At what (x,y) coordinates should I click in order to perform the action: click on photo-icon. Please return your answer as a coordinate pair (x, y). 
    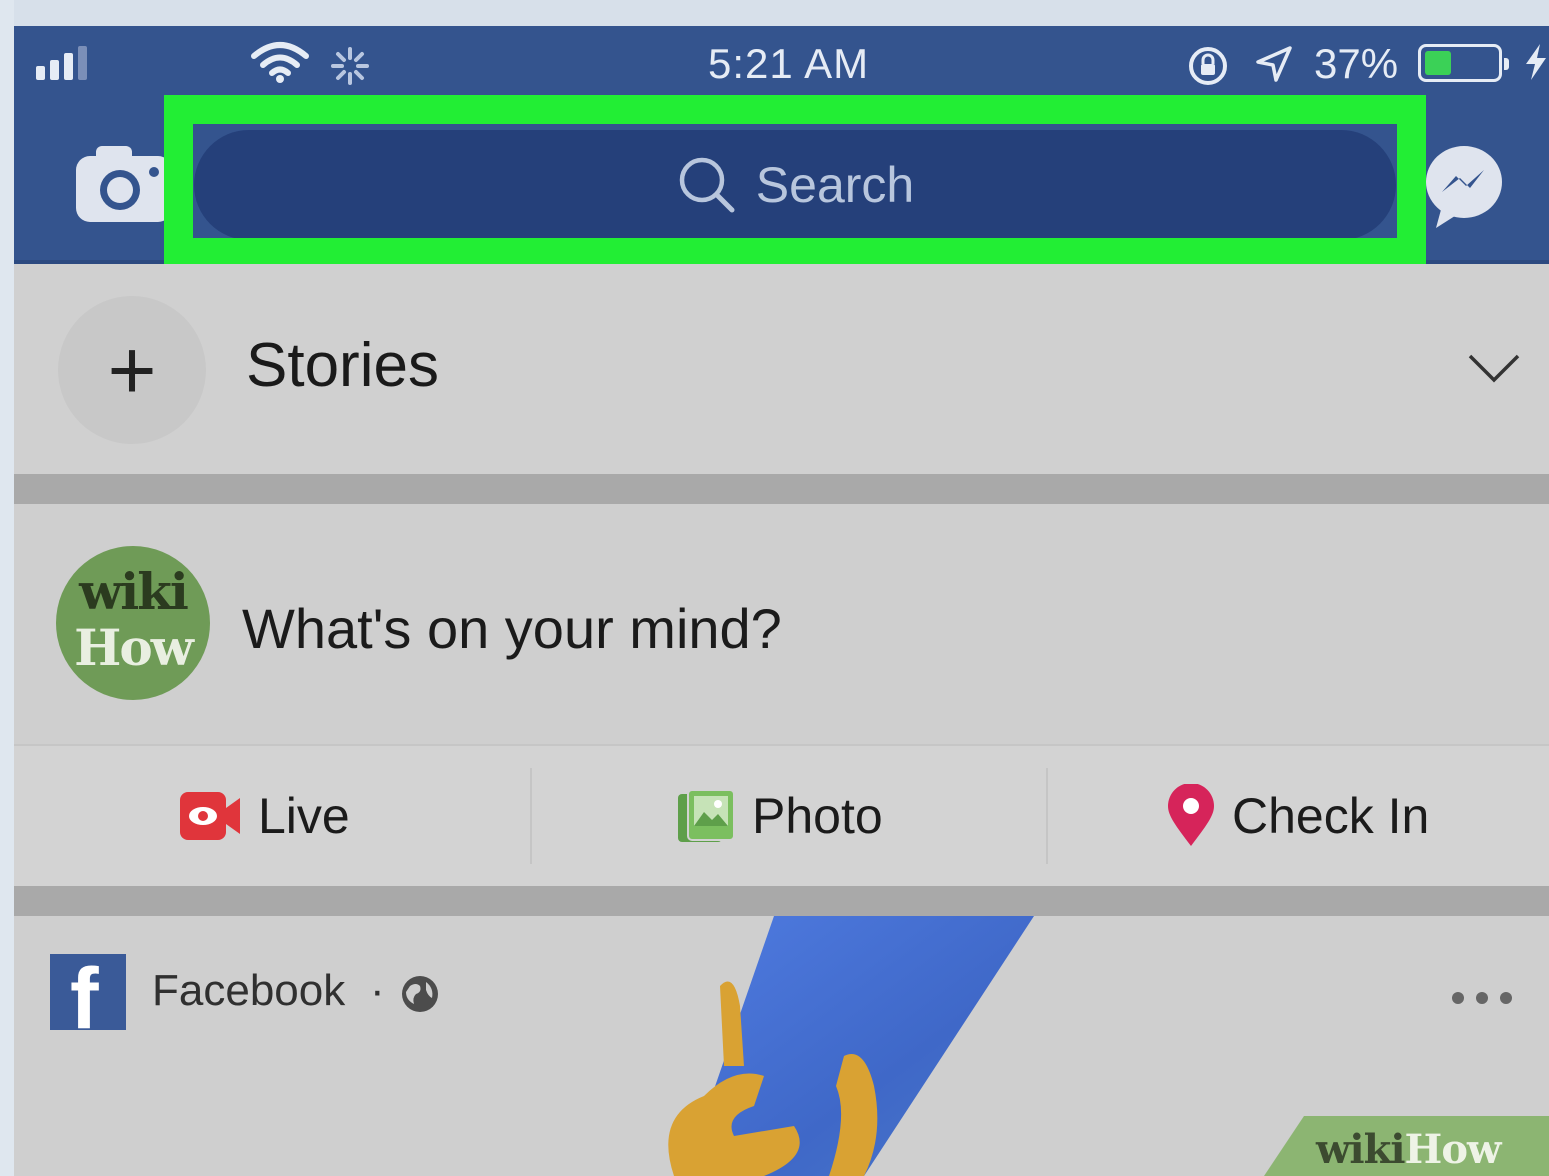
    Looking at the image, I should click on (706, 815).